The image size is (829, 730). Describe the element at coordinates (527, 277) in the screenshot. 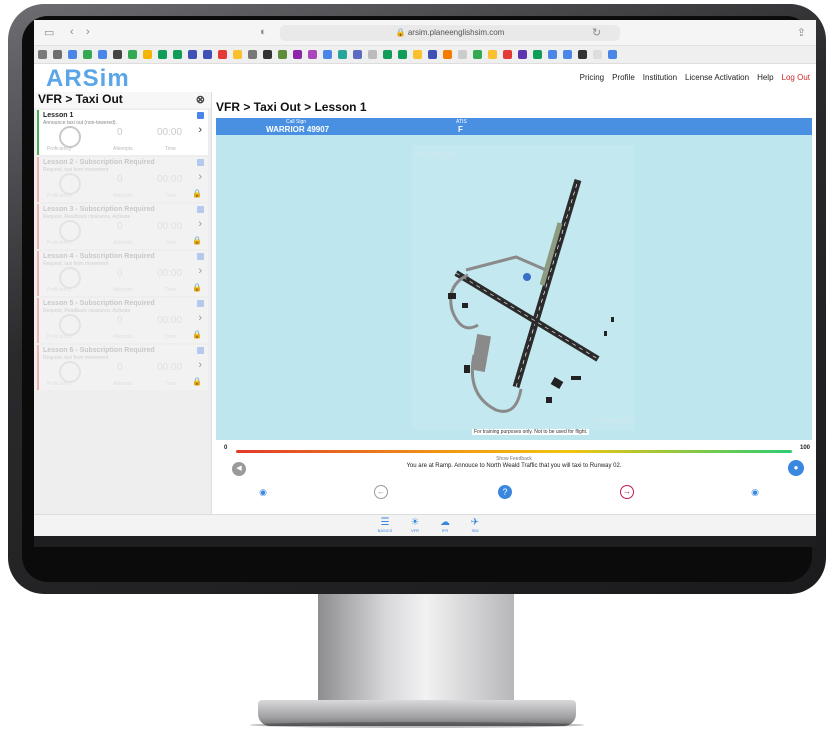

I see `aircraft-position-marker` at that location.